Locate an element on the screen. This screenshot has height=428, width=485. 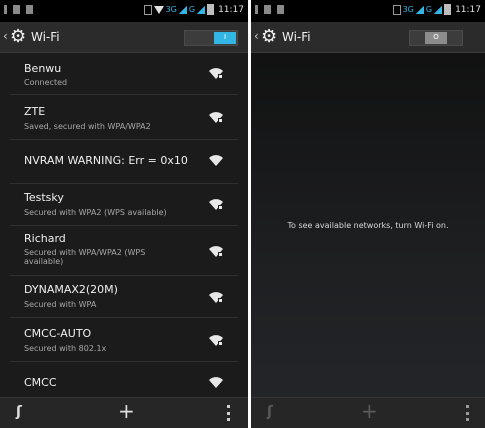
network-status: Secured with 802.1x is located at coordinates (65, 348).